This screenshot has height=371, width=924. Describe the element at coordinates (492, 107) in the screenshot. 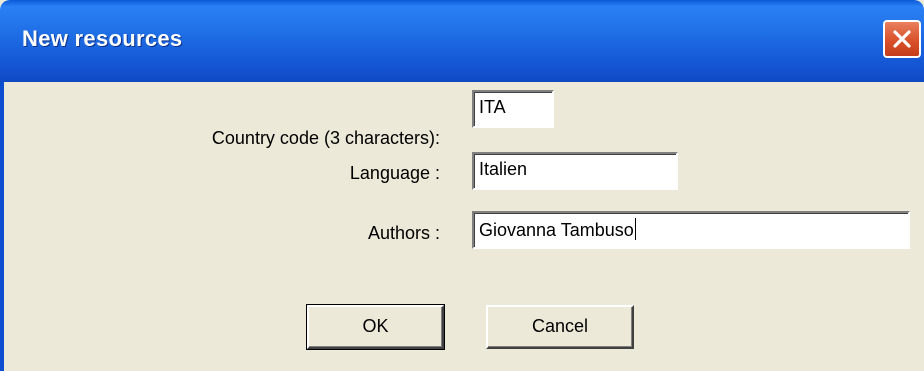

I see `country-code-value: ITA` at that location.